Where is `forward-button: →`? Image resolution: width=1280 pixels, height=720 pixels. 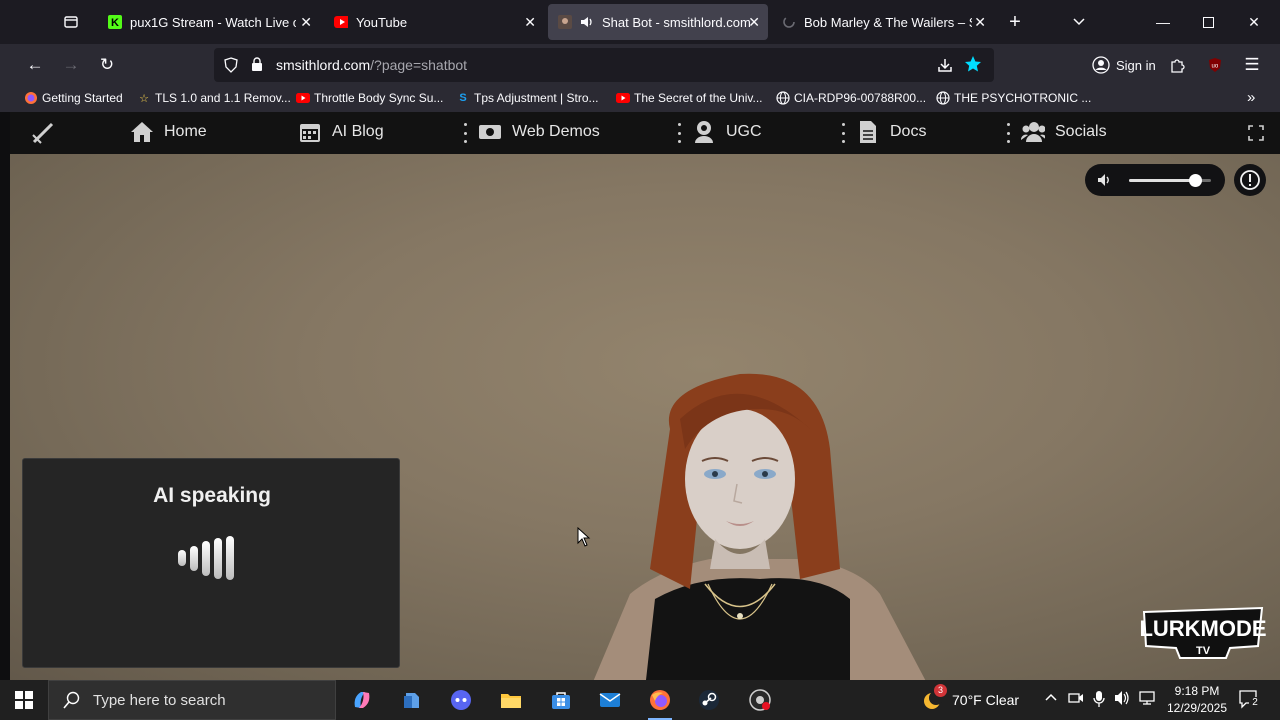
forward-button: → is located at coordinates (71, 65).